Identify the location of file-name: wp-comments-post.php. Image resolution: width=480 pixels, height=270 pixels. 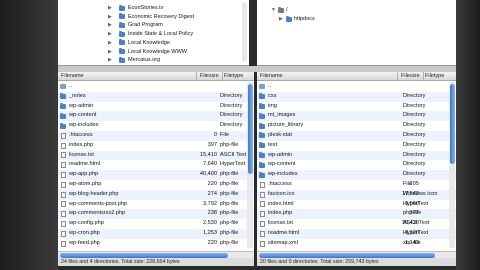
(98, 203).